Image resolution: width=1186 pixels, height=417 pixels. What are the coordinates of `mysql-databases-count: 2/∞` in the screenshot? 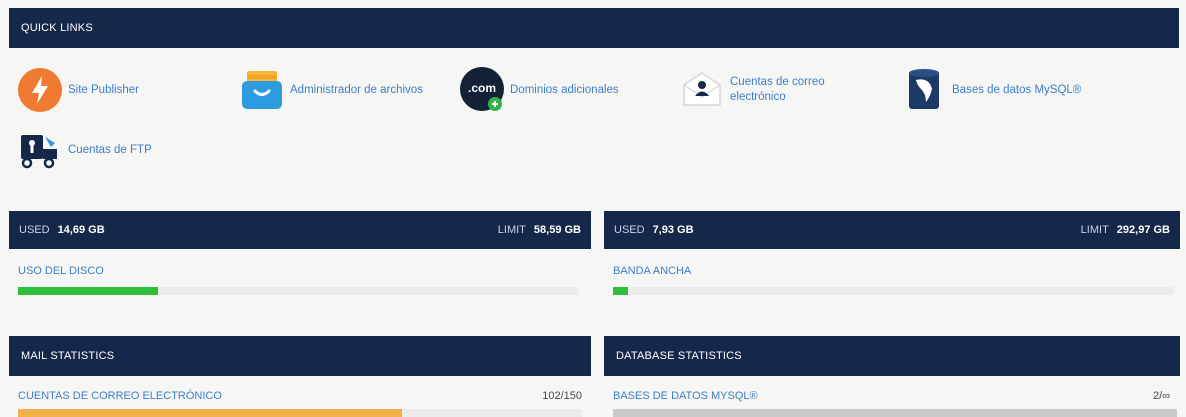 It's located at (1161, 396).